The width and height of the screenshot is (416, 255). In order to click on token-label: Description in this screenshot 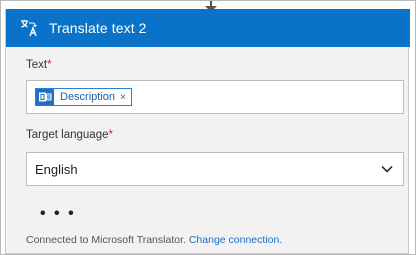, I will do `click(88, 97)`.